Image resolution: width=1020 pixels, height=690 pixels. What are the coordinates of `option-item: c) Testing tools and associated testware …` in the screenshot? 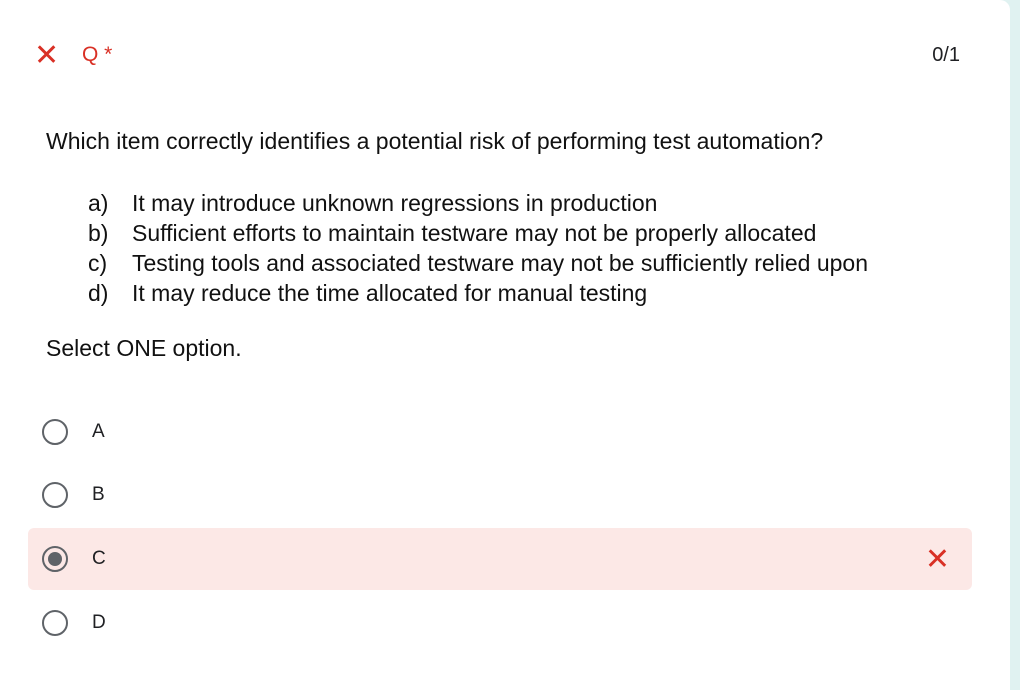 It's located at (478, 263).